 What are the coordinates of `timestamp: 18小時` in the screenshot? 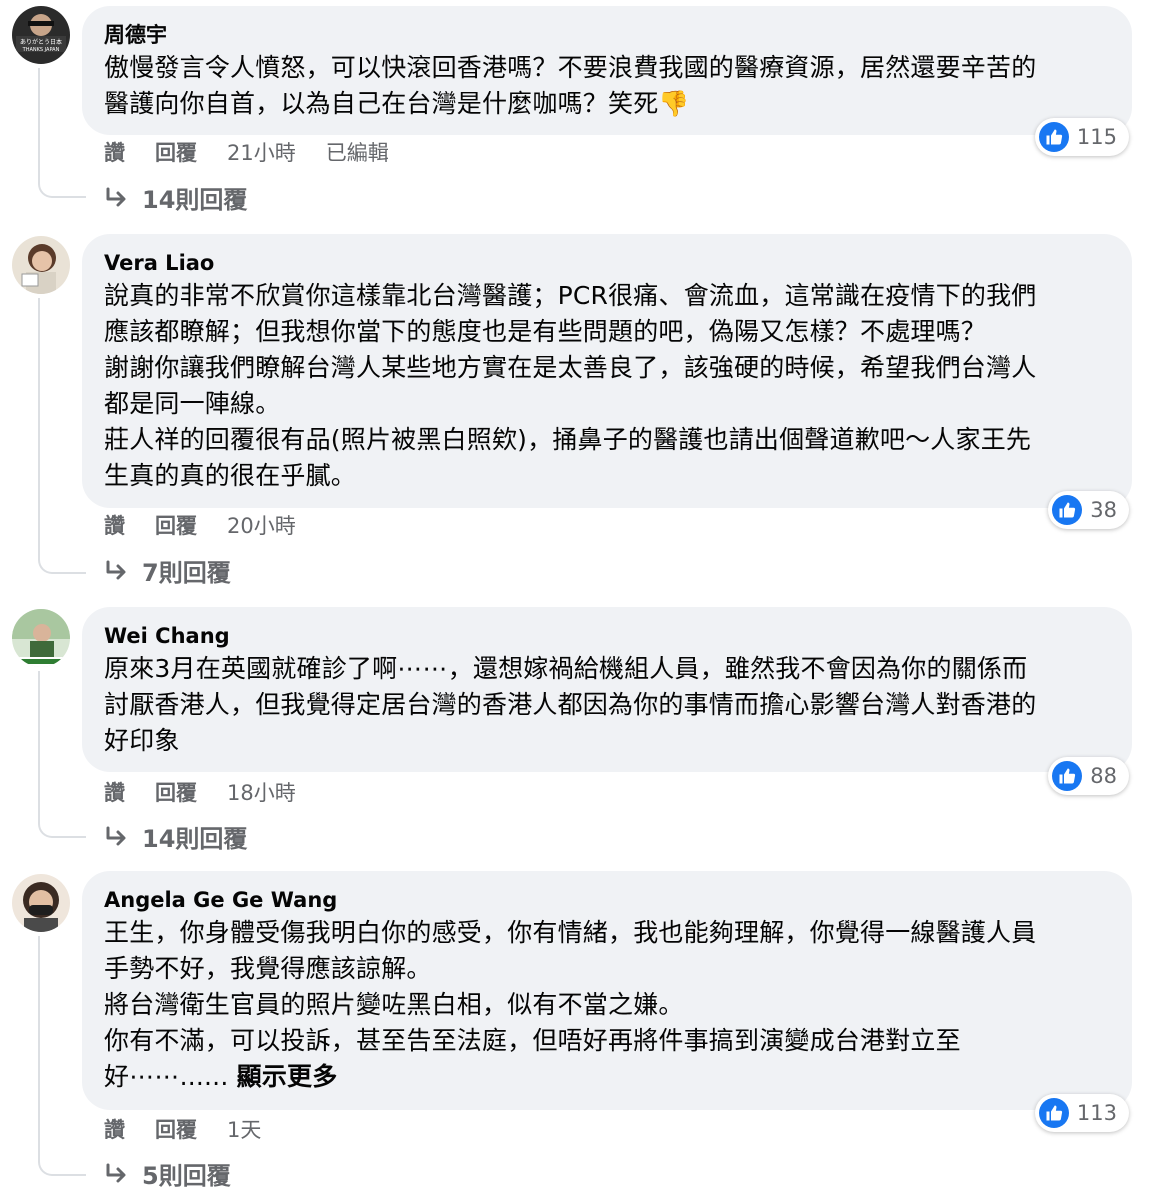 It's located at (261, 792).